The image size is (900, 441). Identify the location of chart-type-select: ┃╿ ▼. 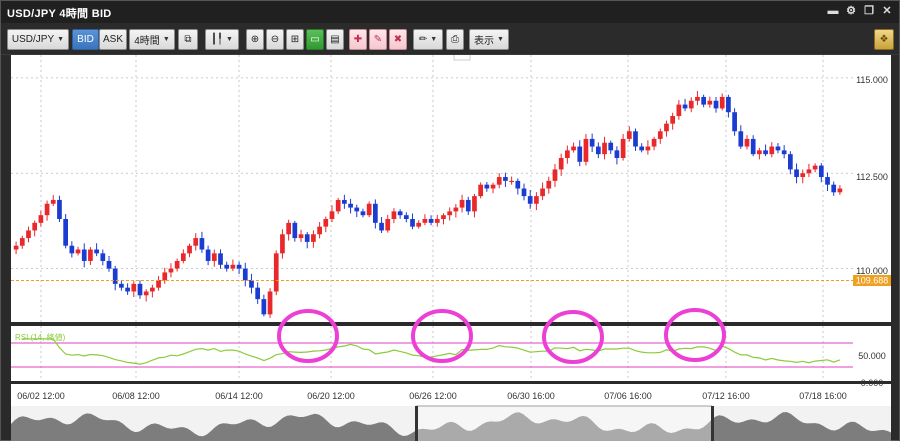
(222, 39).